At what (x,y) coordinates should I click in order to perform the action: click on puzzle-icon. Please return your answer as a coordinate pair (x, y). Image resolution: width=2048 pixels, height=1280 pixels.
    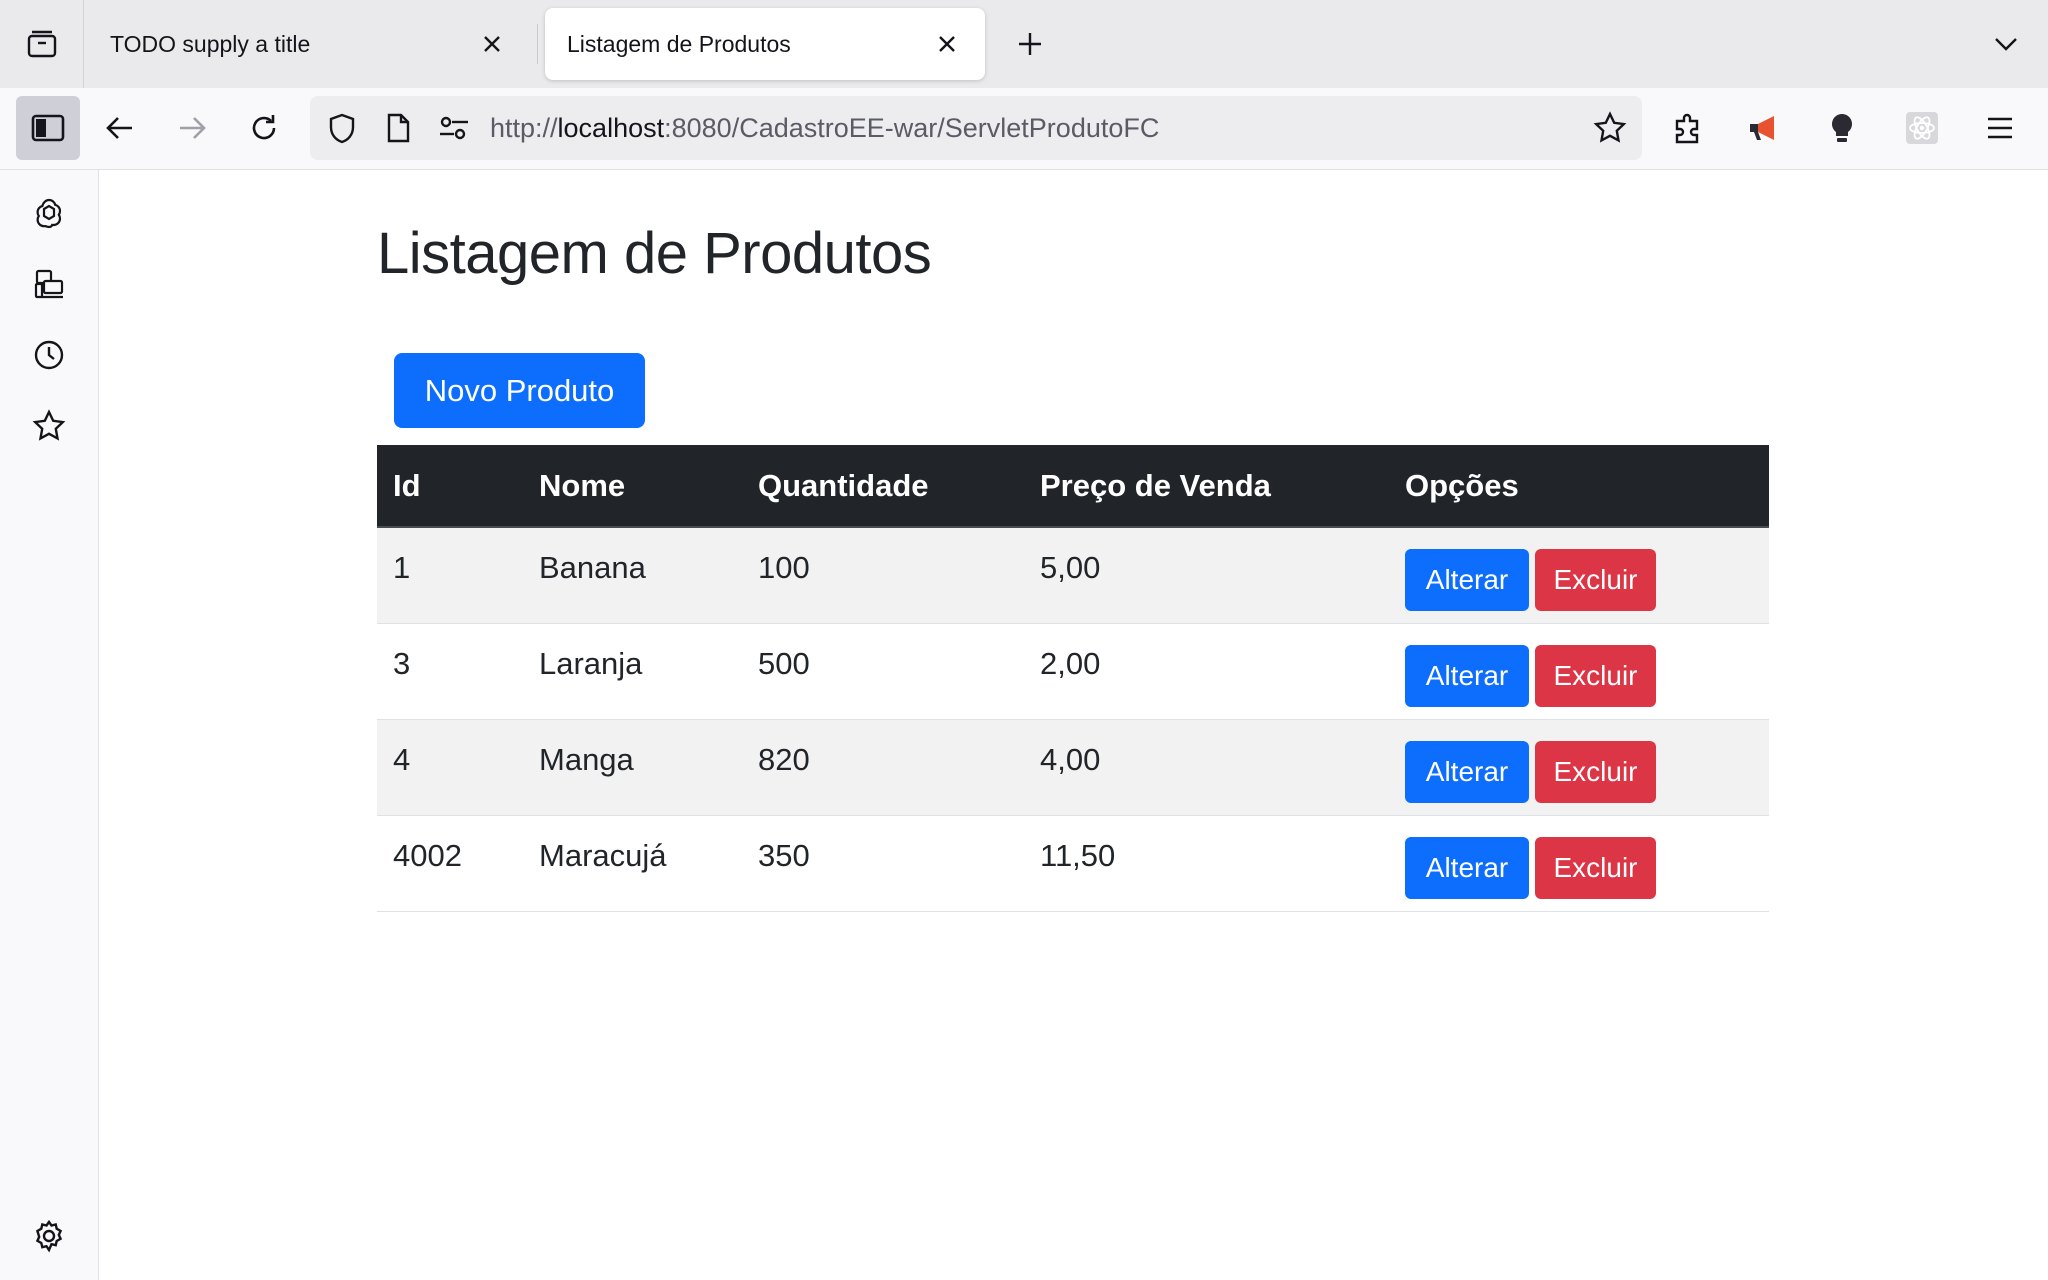
    Looking at the image, I should click on (1687, 128).